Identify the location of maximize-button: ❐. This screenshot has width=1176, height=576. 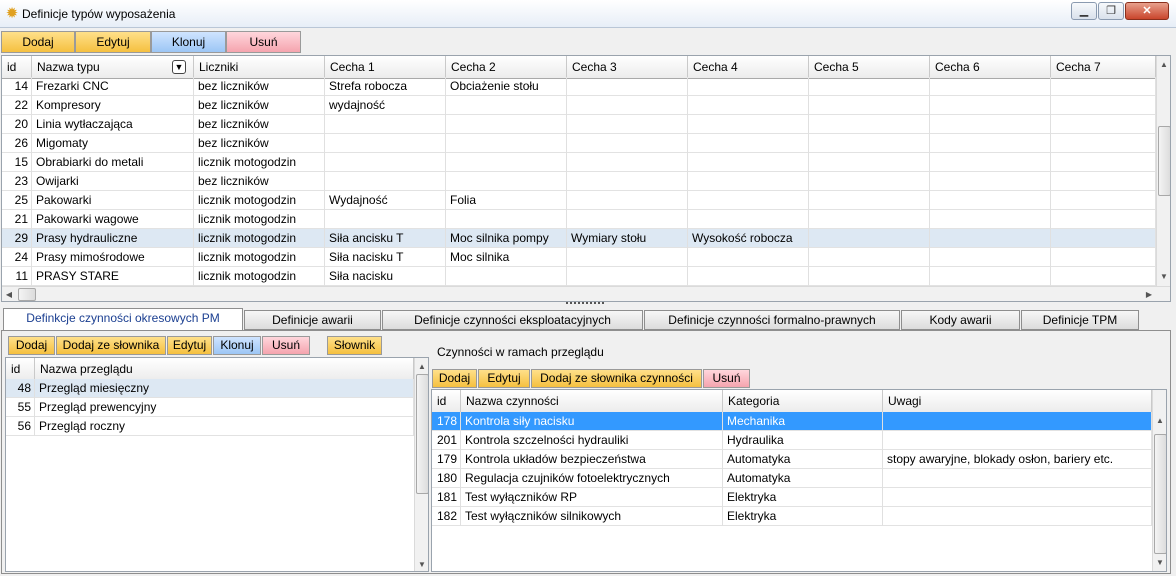
(1111, 11).